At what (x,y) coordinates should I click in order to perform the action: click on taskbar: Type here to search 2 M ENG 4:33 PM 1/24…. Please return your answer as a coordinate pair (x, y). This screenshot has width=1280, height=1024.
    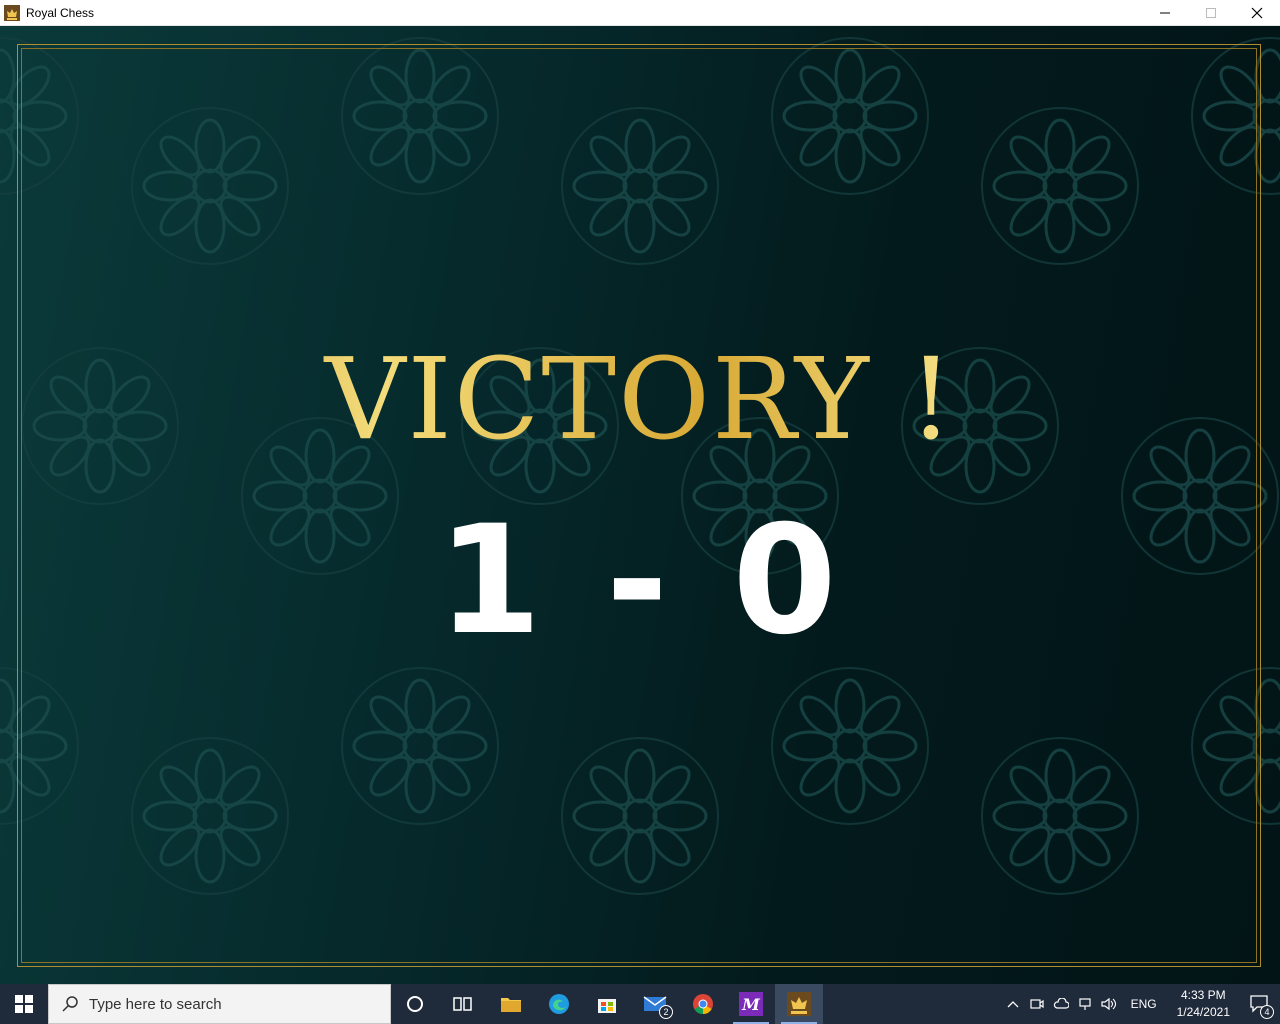
    Looking at the image, I should click on (640, 1004).